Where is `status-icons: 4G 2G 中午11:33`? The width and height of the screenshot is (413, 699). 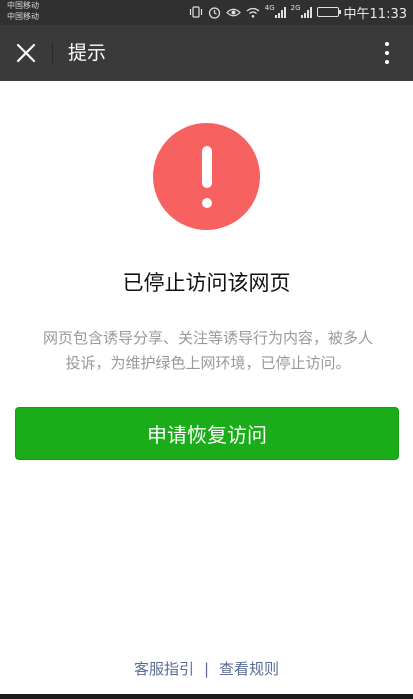
status-icons: 4G 2G 中午11:33 is located at coordinates (298, 12).